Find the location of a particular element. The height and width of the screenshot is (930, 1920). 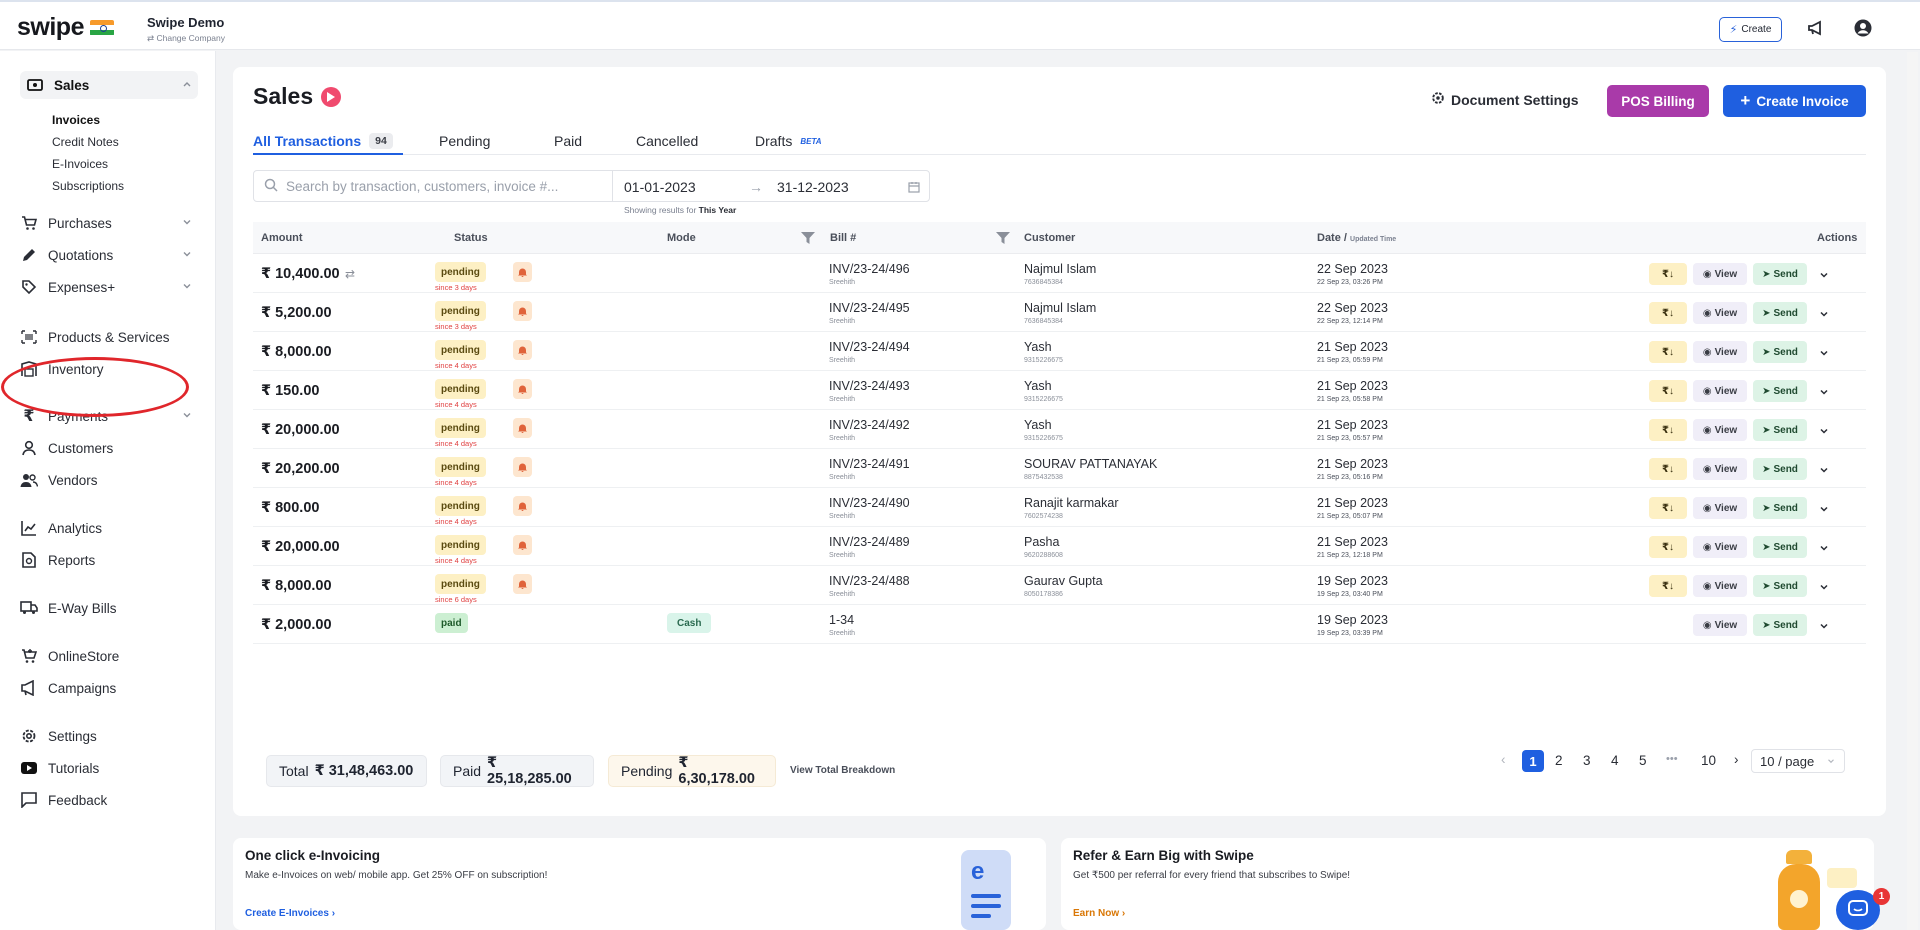

tab-pending: Pending is located at coordinates (464, 141).